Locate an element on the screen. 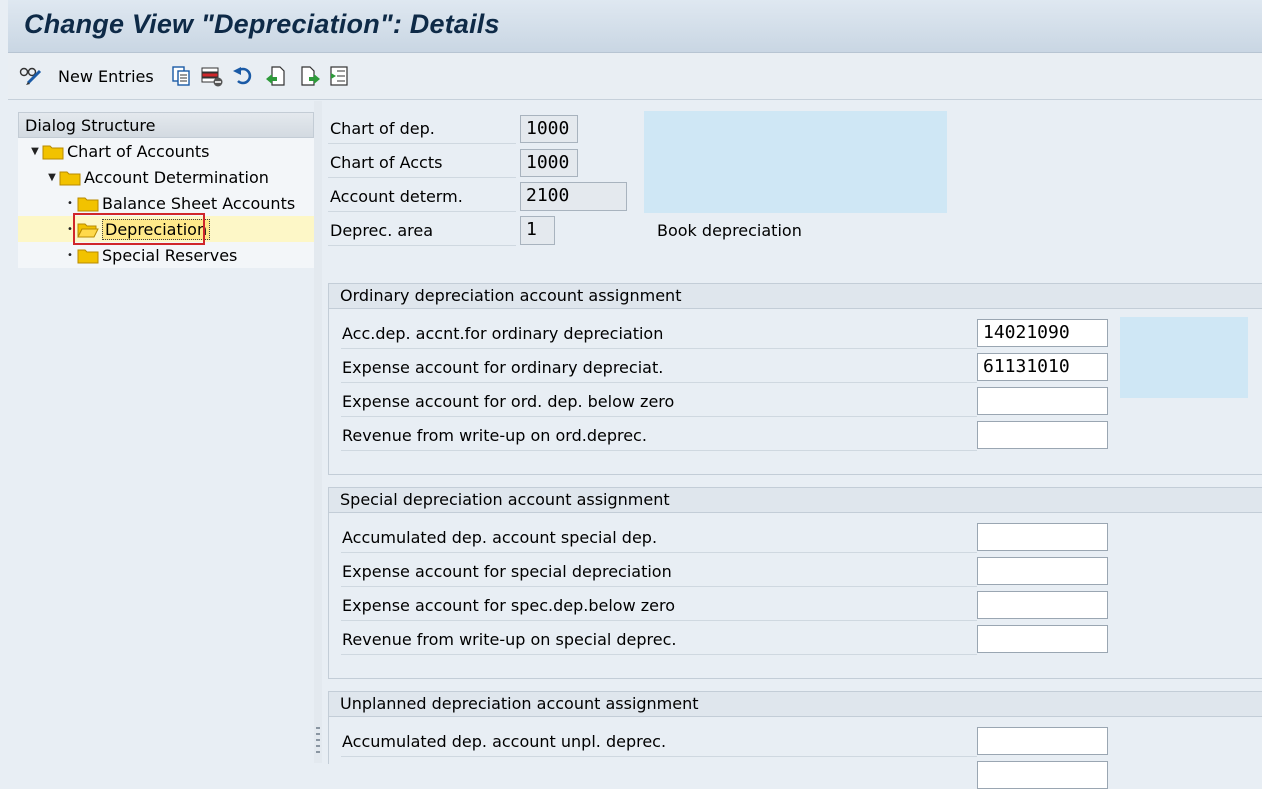  account-determ-label: Account determ. is located at coordinates (396, 196).